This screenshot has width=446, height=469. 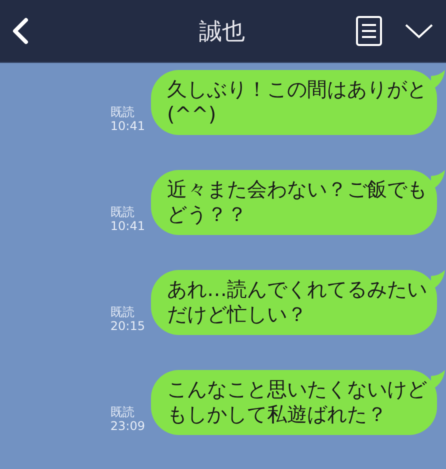 I want to click on message-time: 23:09, so click(x=127, y=426).